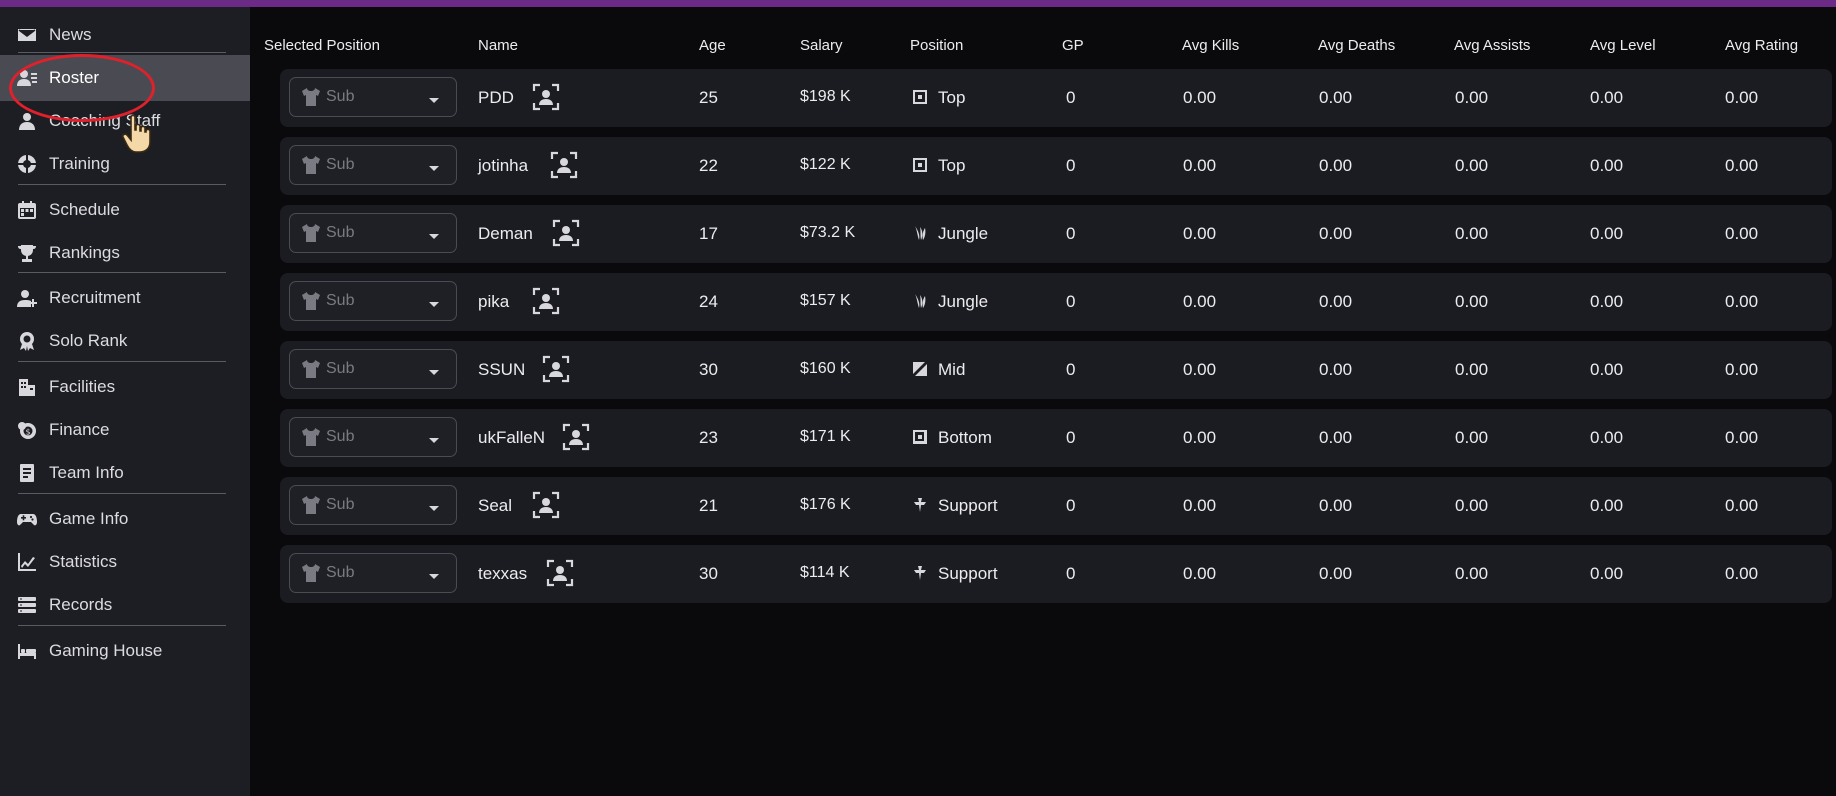  Describe the element at coordinates (1200, 437) in the screenshot. I see `player-avg-kills: 0.00` at that location.